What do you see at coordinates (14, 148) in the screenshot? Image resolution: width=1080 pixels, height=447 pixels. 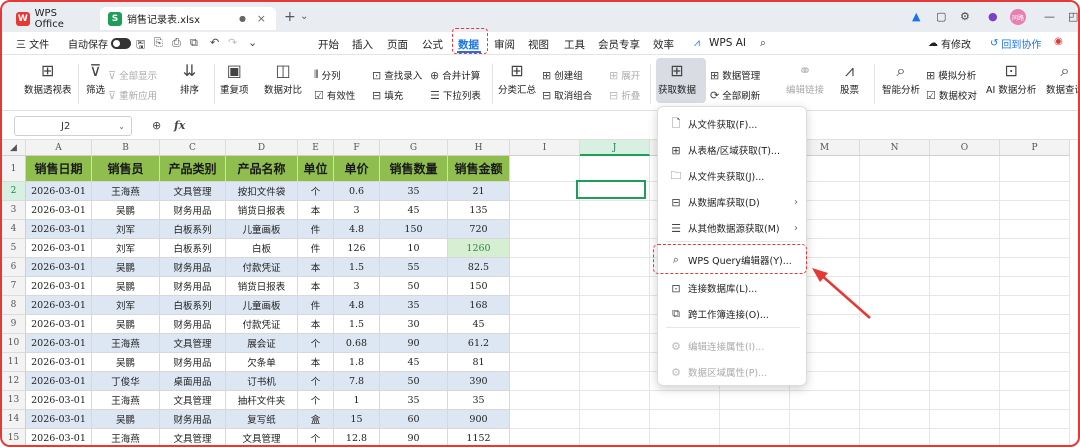 I see `select-all-corner: ◢` at bounding box center [14, 148].